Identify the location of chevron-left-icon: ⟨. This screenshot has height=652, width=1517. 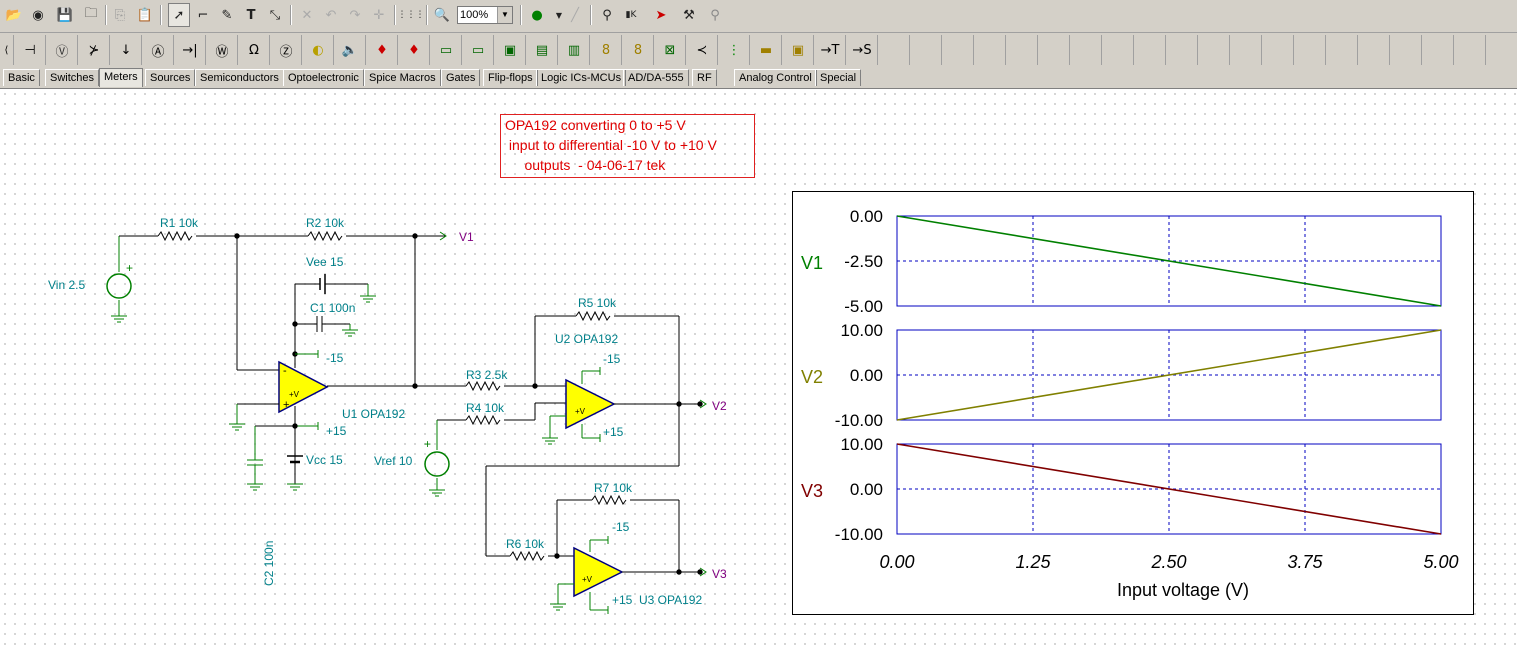
(7, 50).